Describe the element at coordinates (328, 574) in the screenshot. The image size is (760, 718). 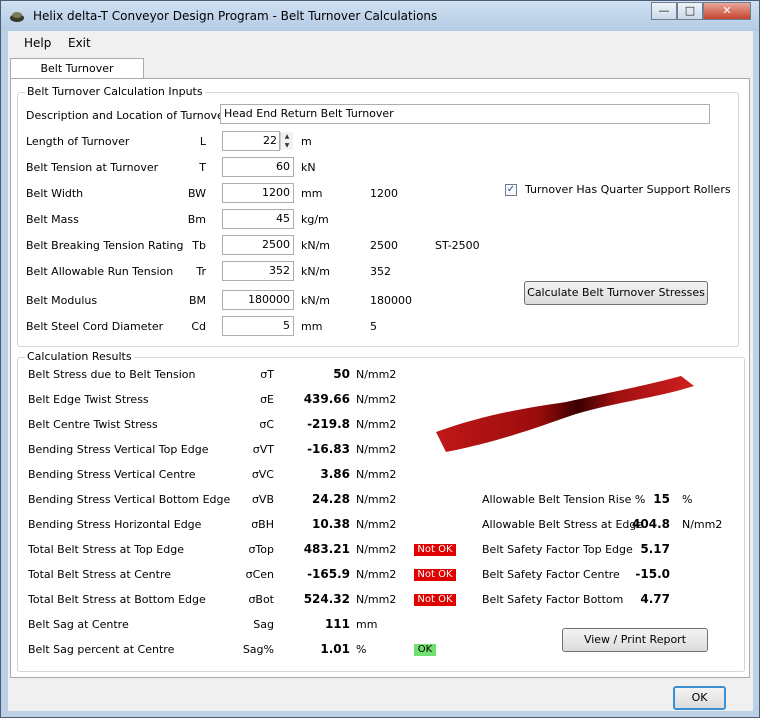
I see `result-value: -165.9` at that location.